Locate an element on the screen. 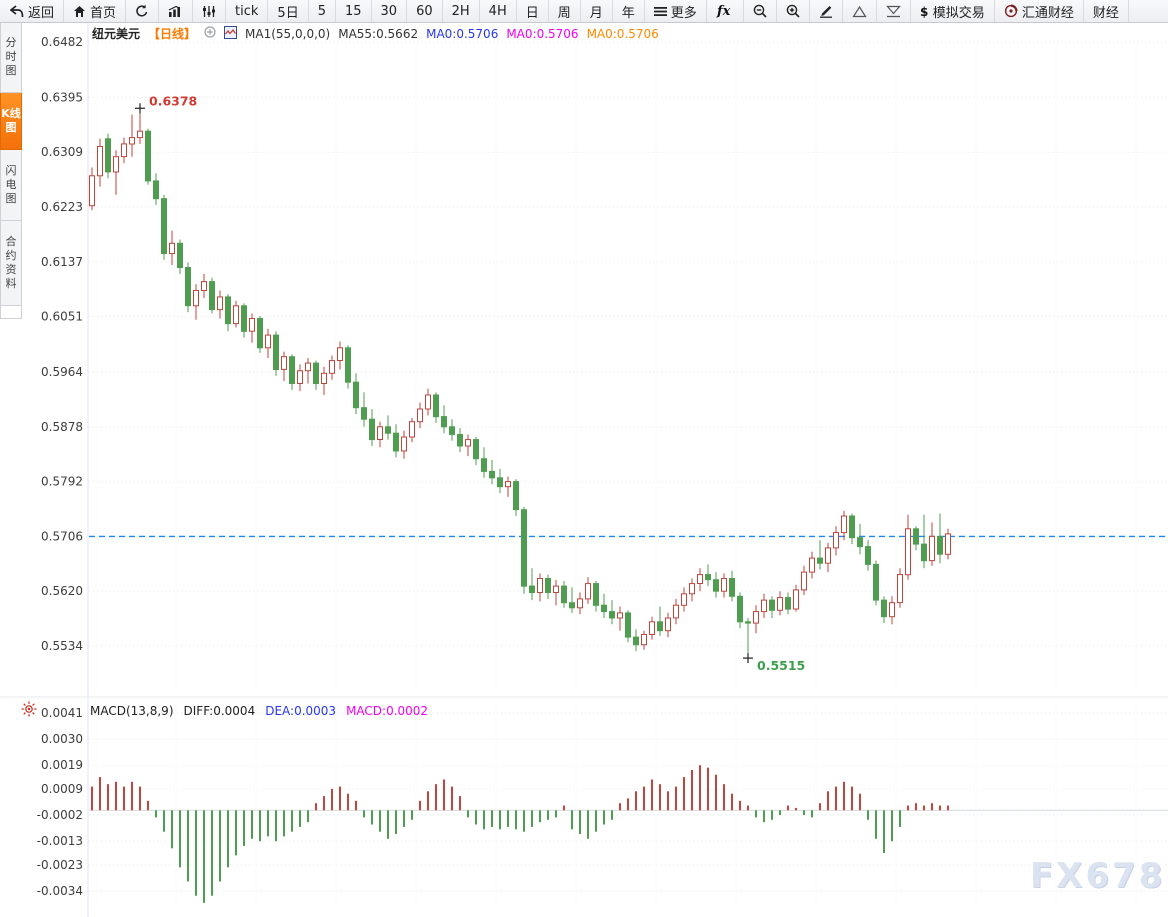  price-tick-label: 0.5620 is located at coordinates (62, 591).